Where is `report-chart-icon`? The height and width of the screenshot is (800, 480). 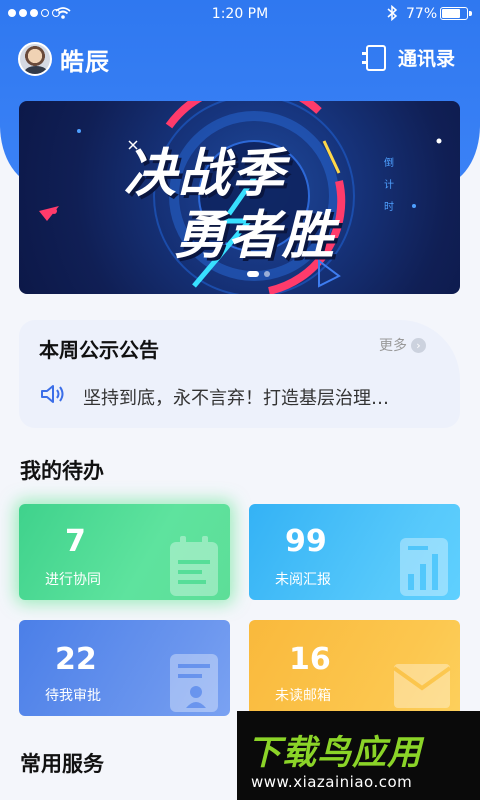
report-chart-icon is located at coordinates (424, 567).